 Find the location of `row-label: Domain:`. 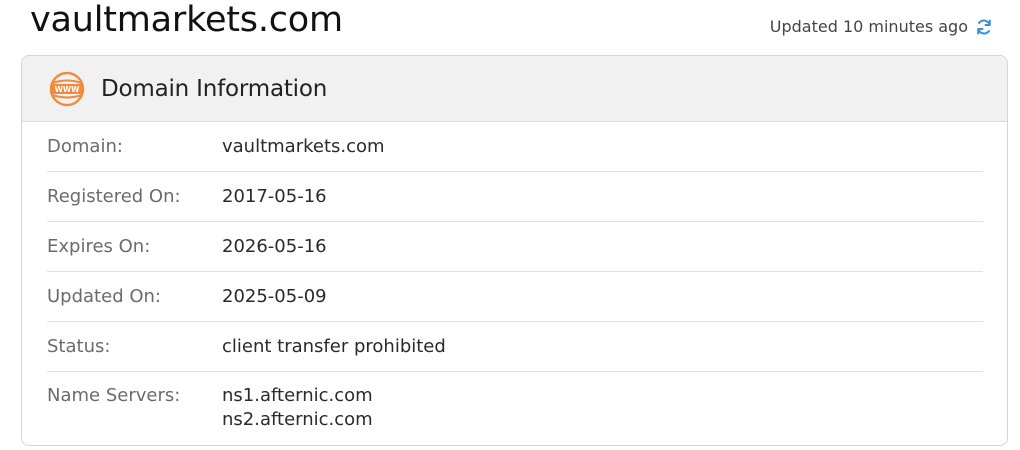

row-label: Domain: is located at coordinates (85, 146).